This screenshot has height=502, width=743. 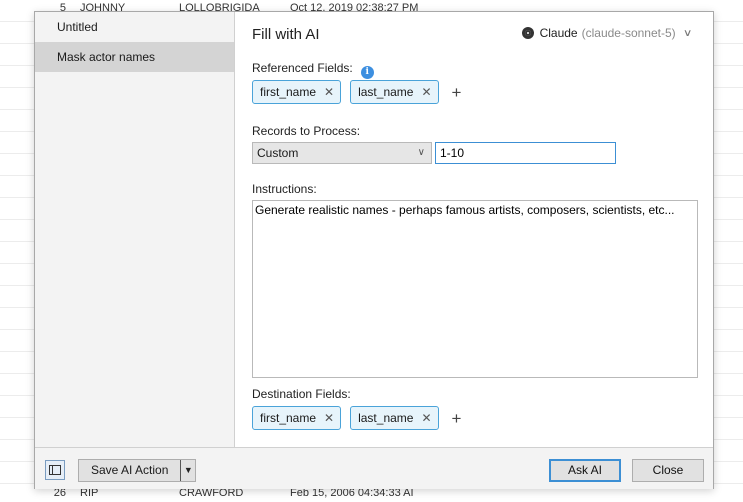 What do you see at coordinates (188, 470) in the screenshot?
I see `chevron-down-icon: ▼` at bounding box center [188, 470].